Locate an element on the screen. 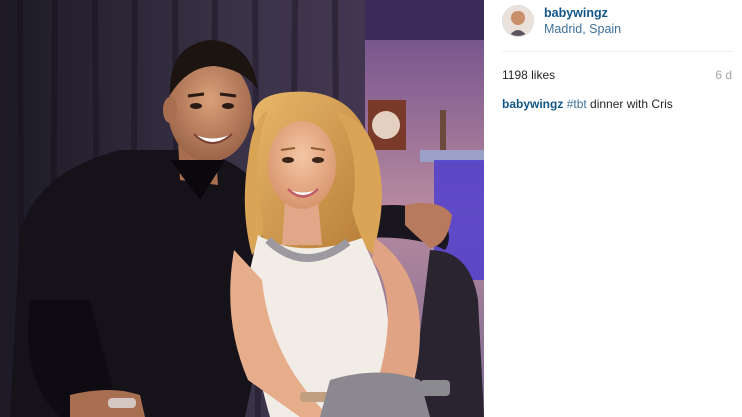 Image resolution: width=742 pixels, height=417 pixels. caption: babywingz #tbt dinner with Cris is located at coordinates (587, 104).